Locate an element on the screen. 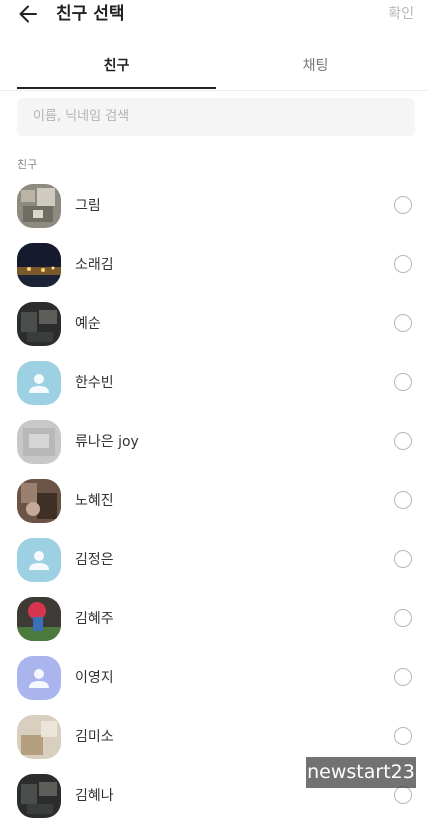 Image resolution: width=428 pixels, height=826 pixels. confirm-button: 확인 is located at coordinates (401, 14).